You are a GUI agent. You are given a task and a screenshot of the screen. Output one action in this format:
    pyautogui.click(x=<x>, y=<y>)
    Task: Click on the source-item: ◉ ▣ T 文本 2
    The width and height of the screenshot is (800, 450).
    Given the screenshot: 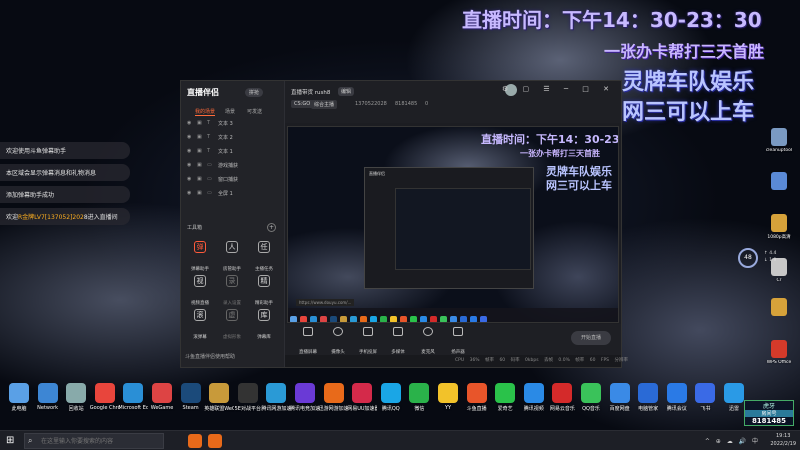 What is the action you would take?
    pyautogui.click(x=233, y=138)
    